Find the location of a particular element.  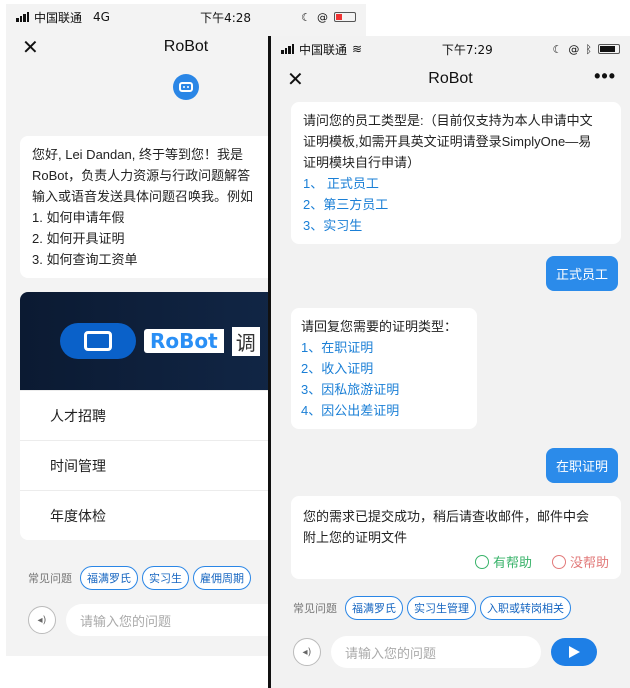

bot-message-submitted: 您的需求已提交成功，稍后请查收邮件，邮件中会 附上您的证明文件 有帮助 没帮助 is located at coordinates (456, 537).